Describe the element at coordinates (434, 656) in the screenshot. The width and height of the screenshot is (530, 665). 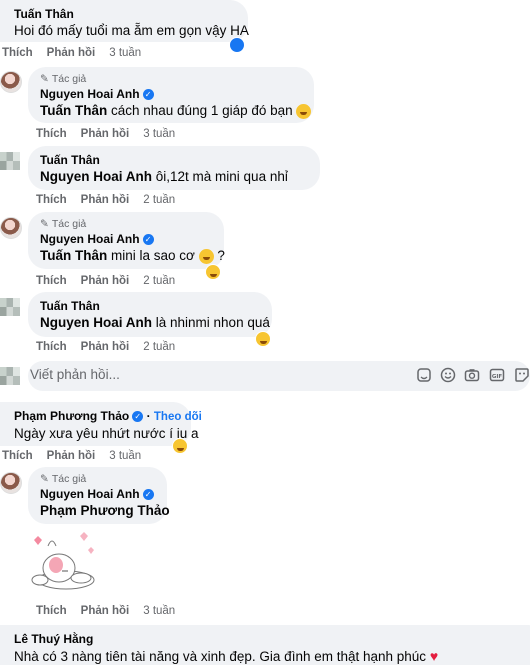
I see `heart-emoji-icon: ♥` at that location.